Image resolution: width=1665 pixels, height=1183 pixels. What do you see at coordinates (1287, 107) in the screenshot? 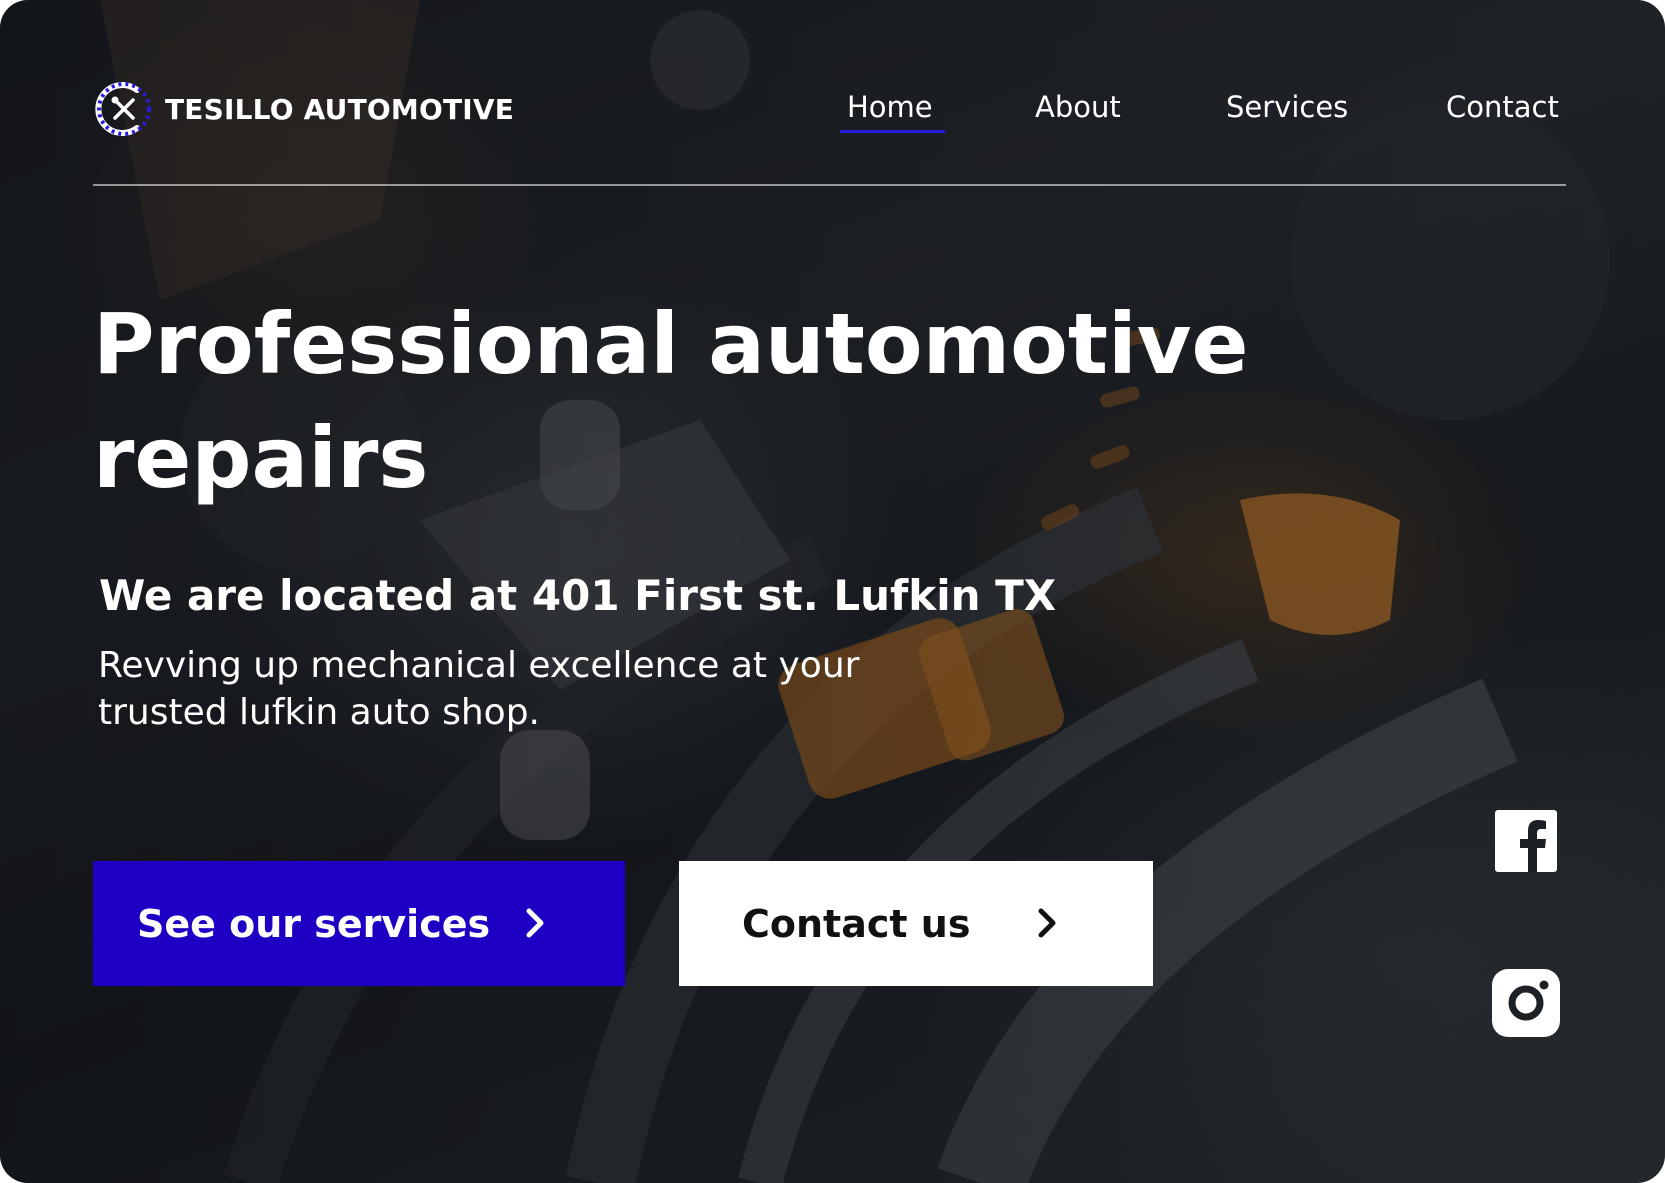
I see `nav-item-services: Services` at bounding box center [1287, 107].